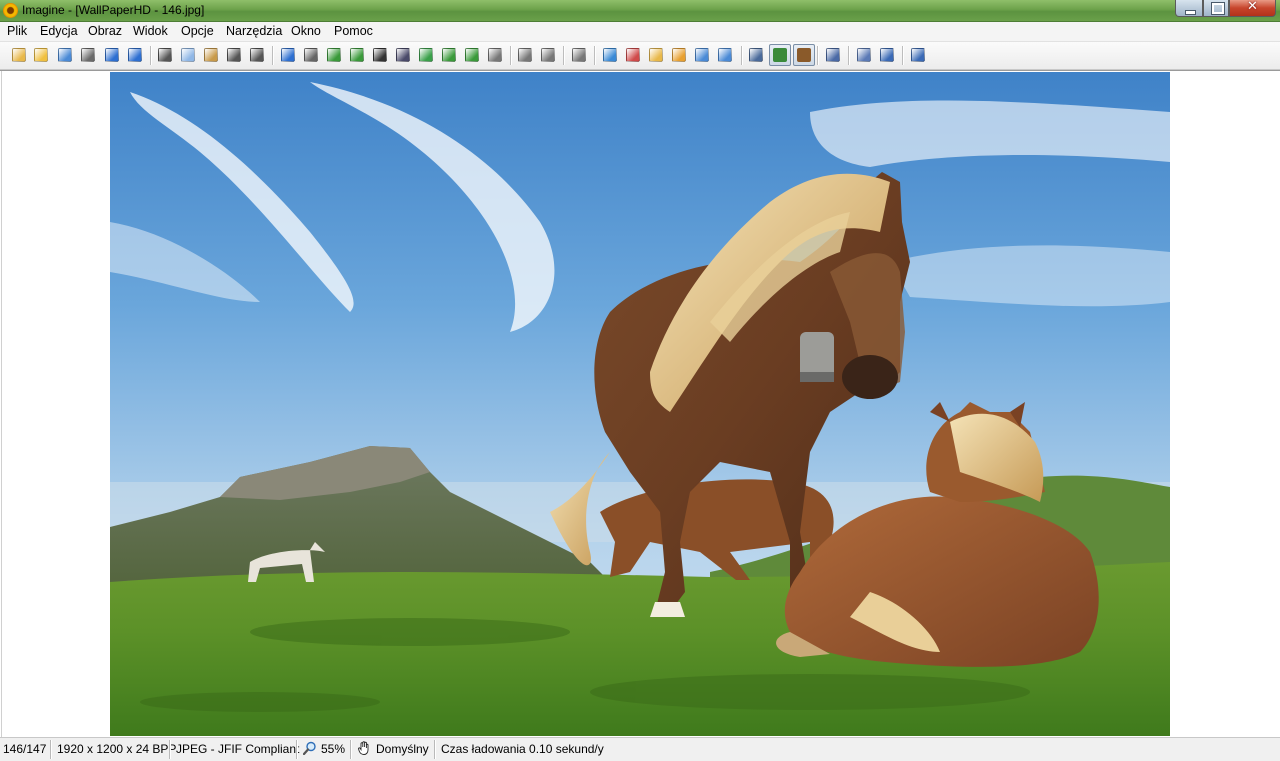  I want to click on refresh-button, so click(579, 55).